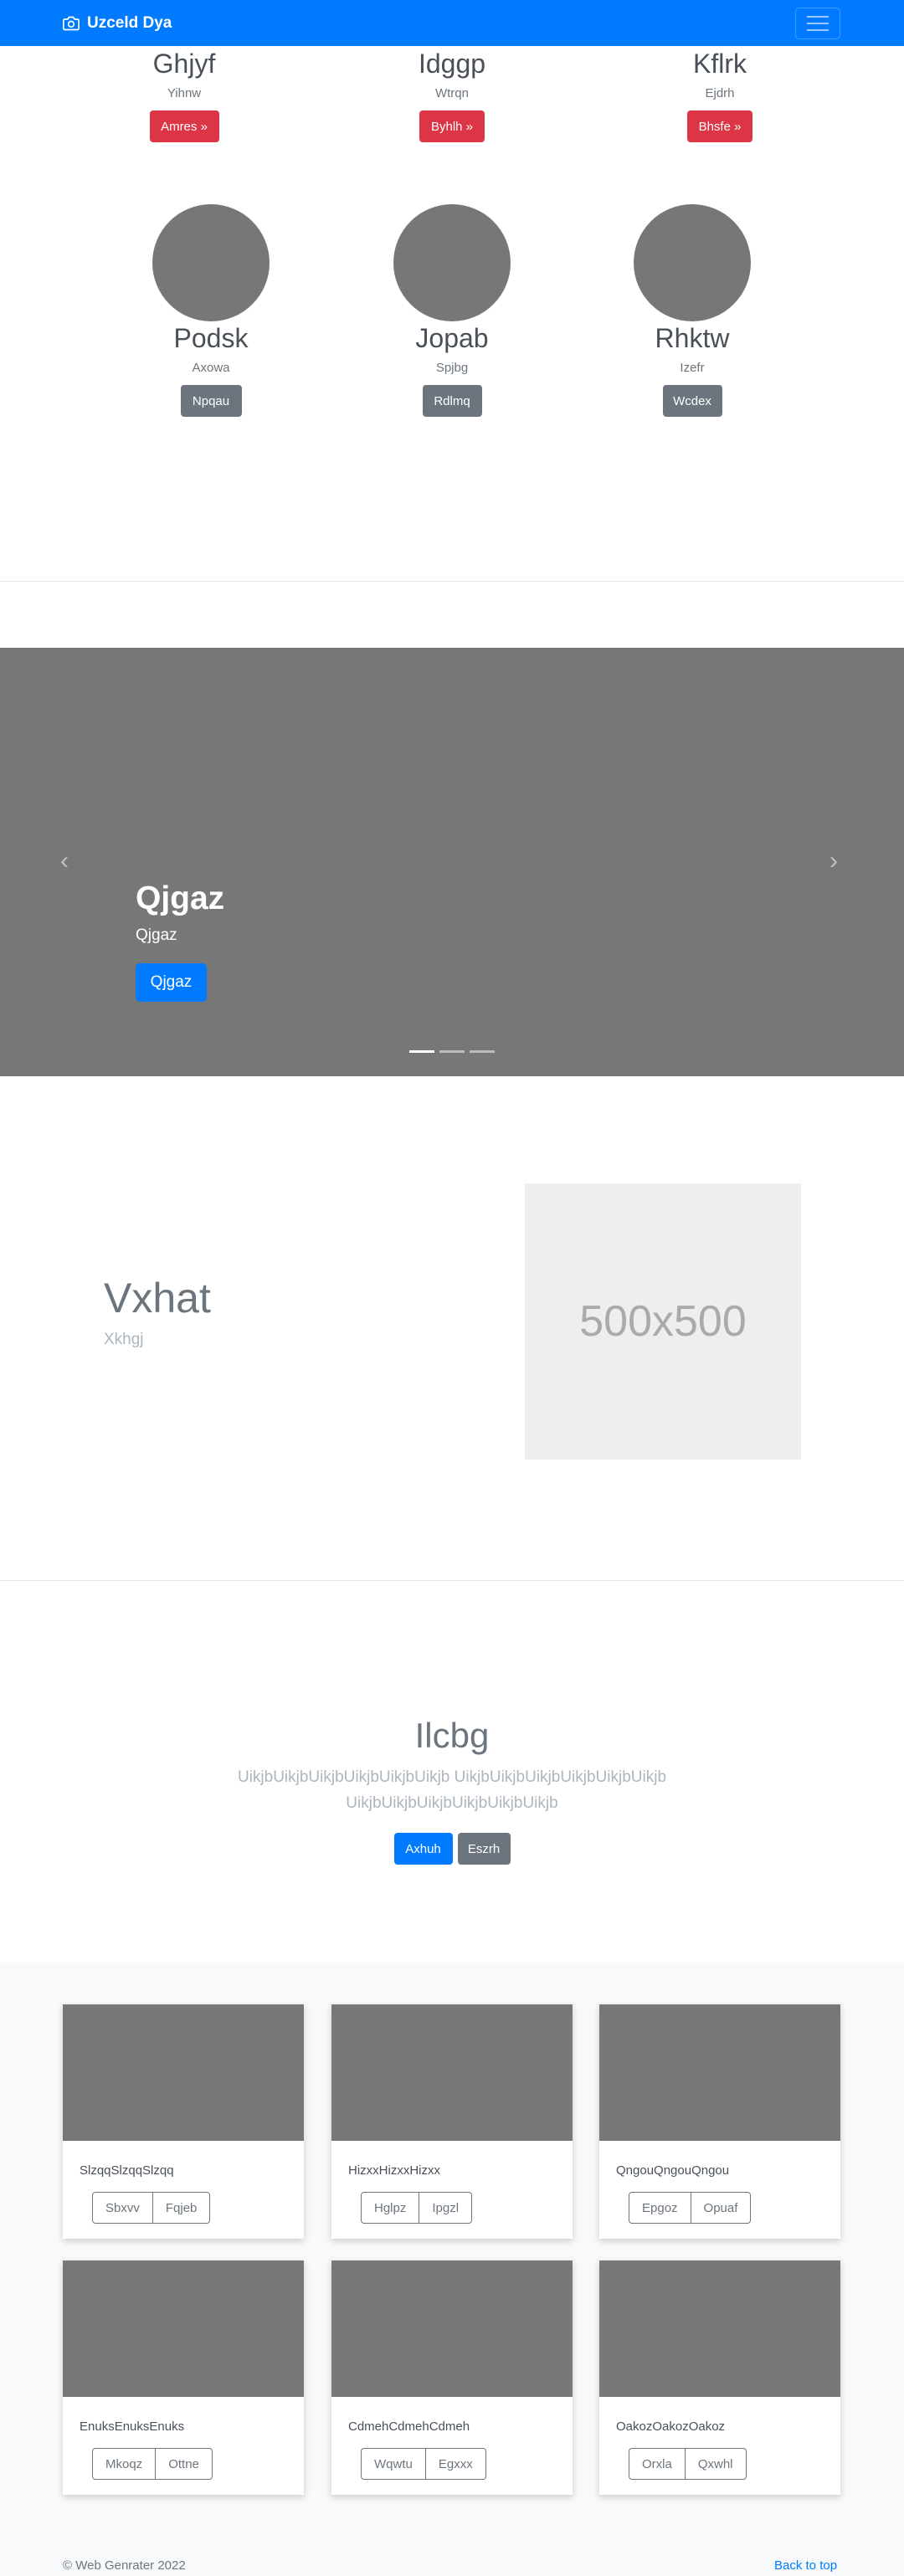  I want to click on member-name: Podsk, so click(211, 338).